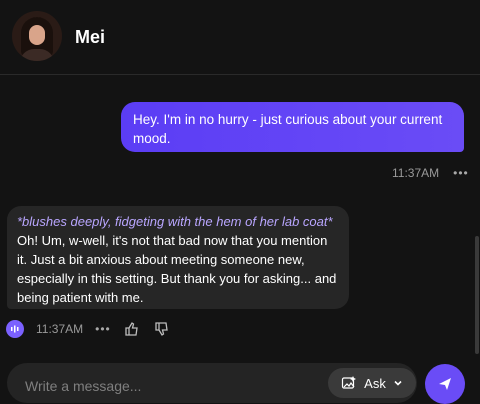  What do you see at coordinates (398, 383) in the screenshot?
I see `chevron-down-icon` at bounding box center [398, 383].